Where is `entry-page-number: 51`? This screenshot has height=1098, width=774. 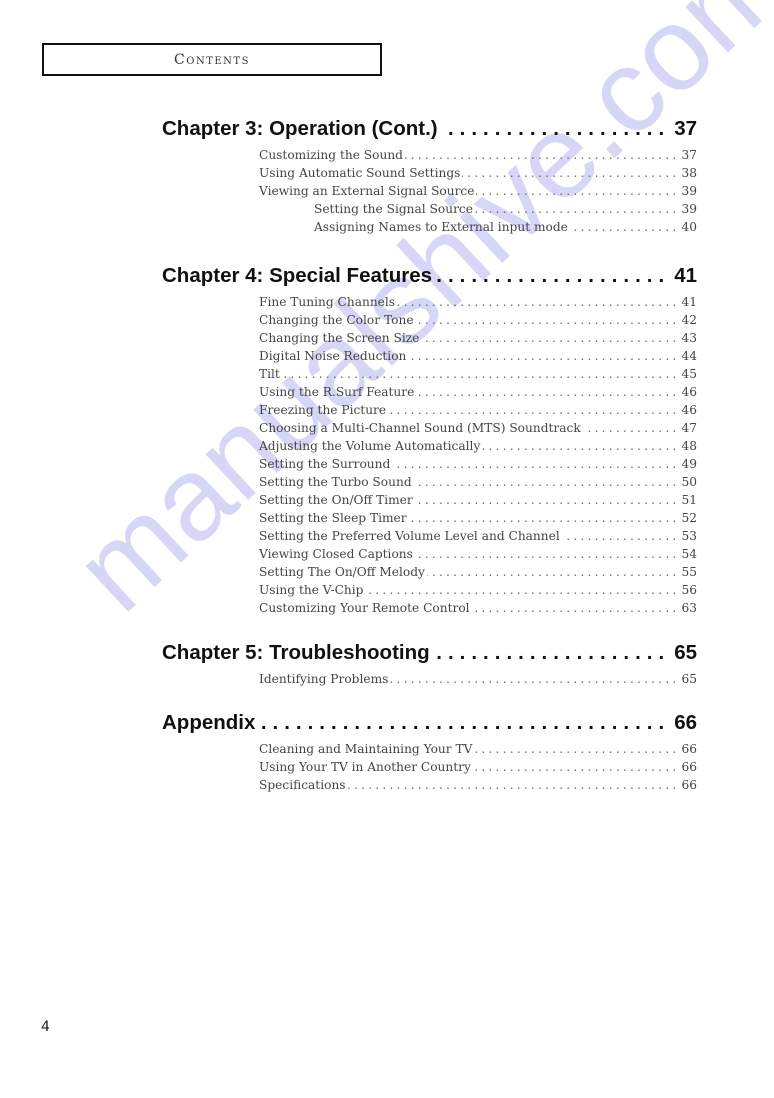
entry-page-number: 51 is located at coordinates (689, 500).